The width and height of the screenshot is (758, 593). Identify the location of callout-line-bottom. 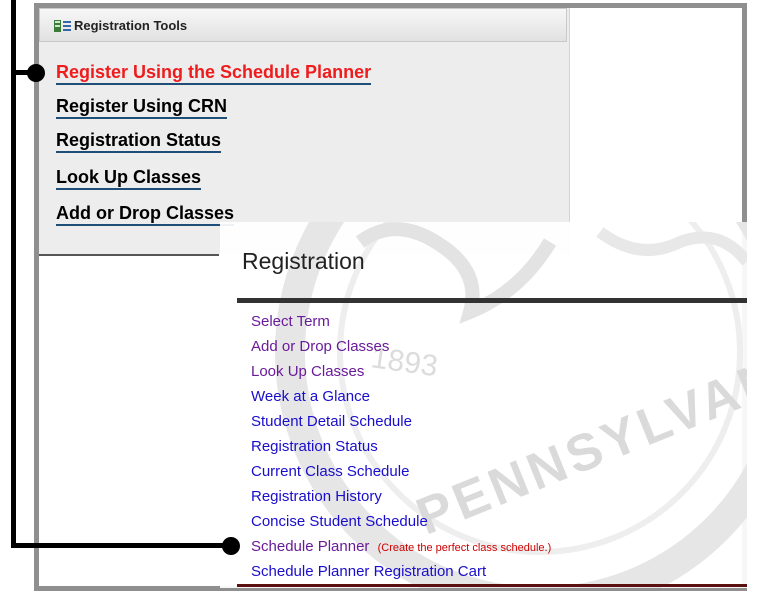
(121, 545).